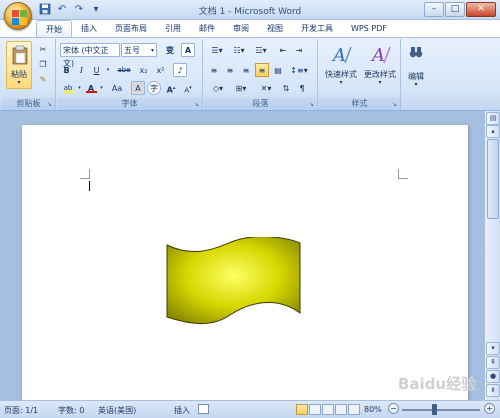  Describe the element at coordinates (89, 28) in the screenshot. I see `tab-insert: 插入` at that location.